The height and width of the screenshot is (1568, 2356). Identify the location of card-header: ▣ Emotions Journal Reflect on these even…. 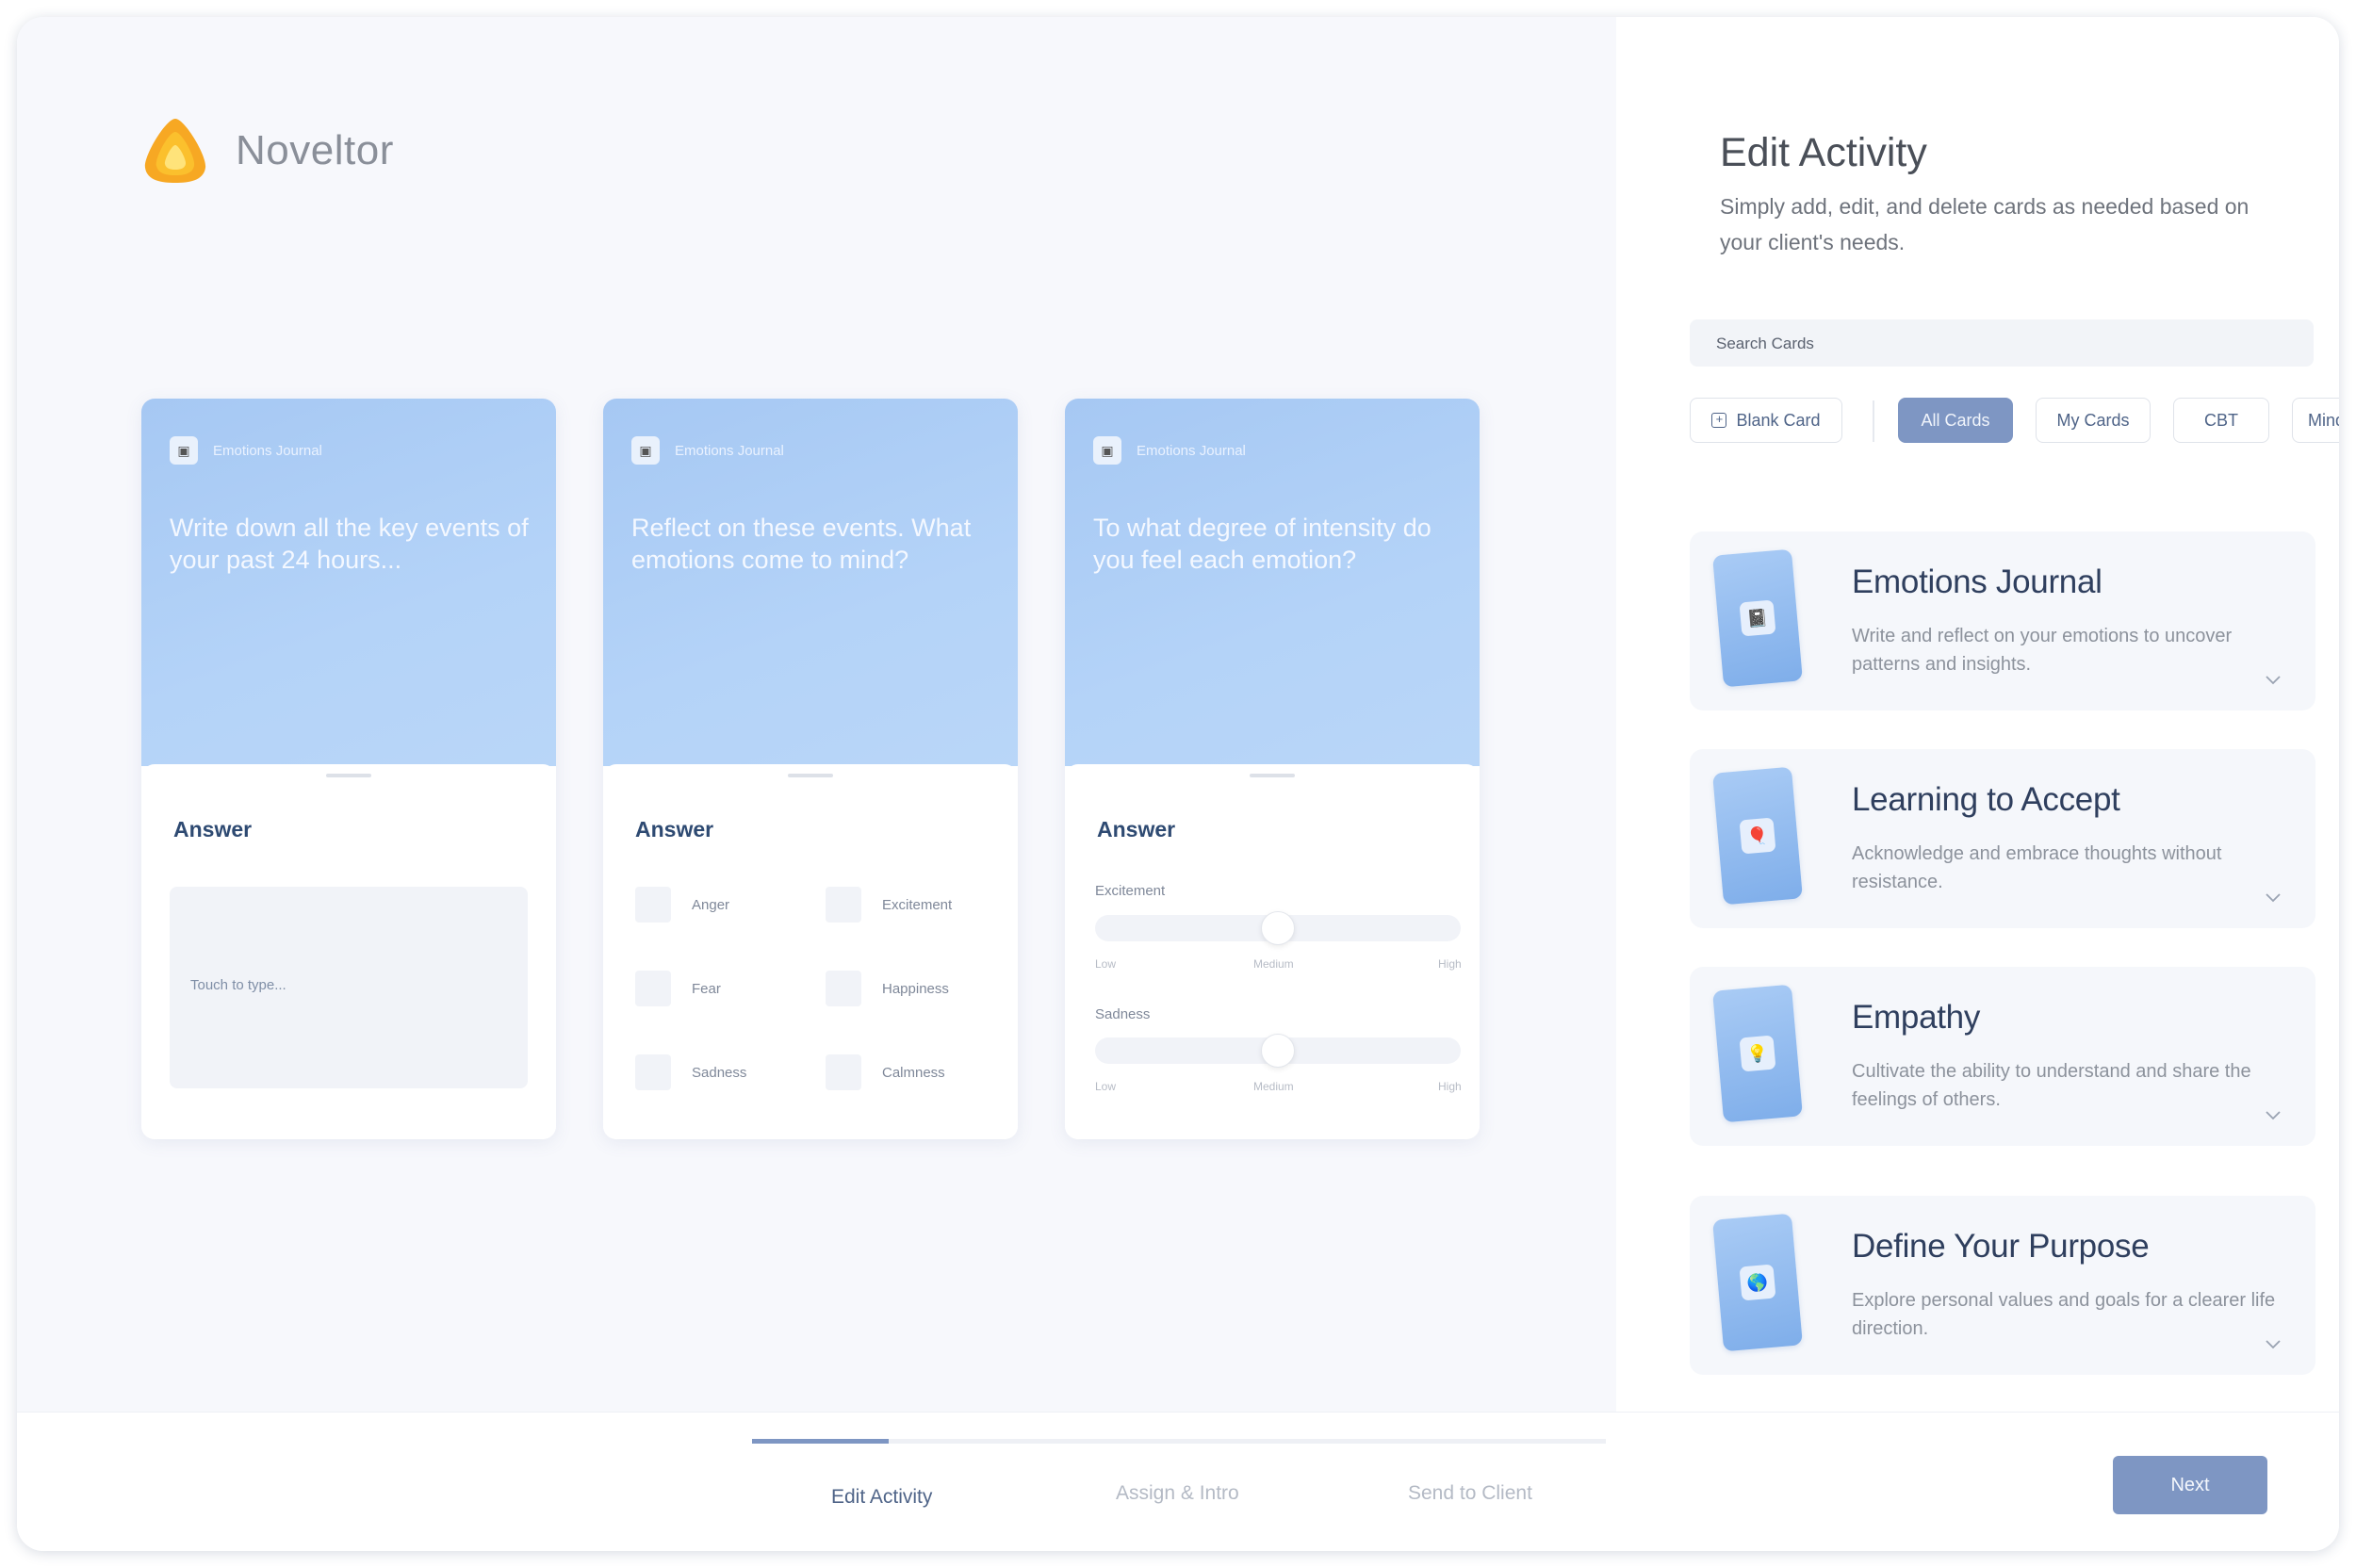
(810, 583).